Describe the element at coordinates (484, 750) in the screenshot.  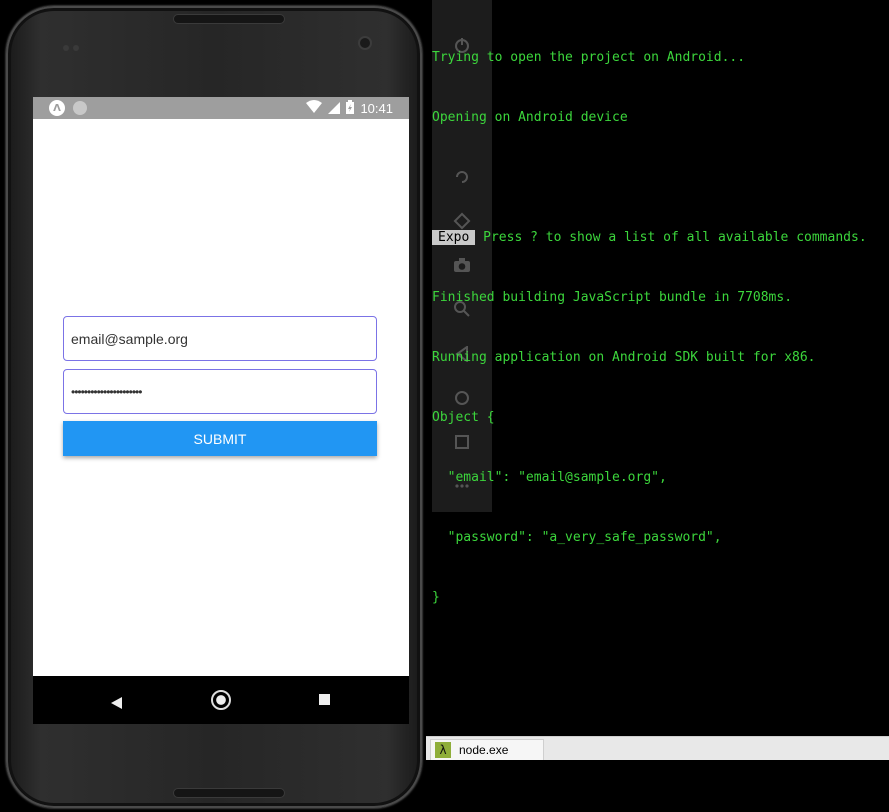
I see `tab-label: node.exe` at that location.